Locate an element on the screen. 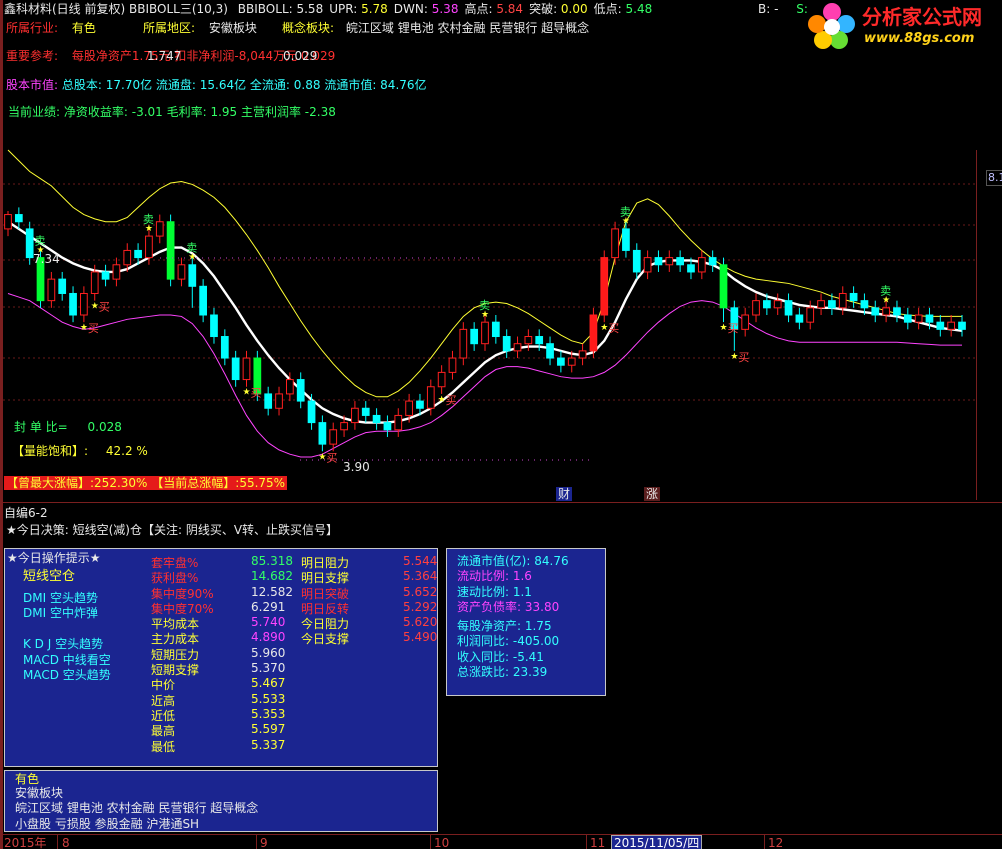 This screenshot has height=849, width=1002. fin-row: 收入同比: -5.41 is located at coordinates (500, 656).